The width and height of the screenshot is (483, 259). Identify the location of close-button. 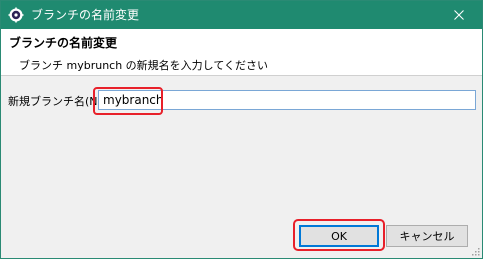
(459, 15).